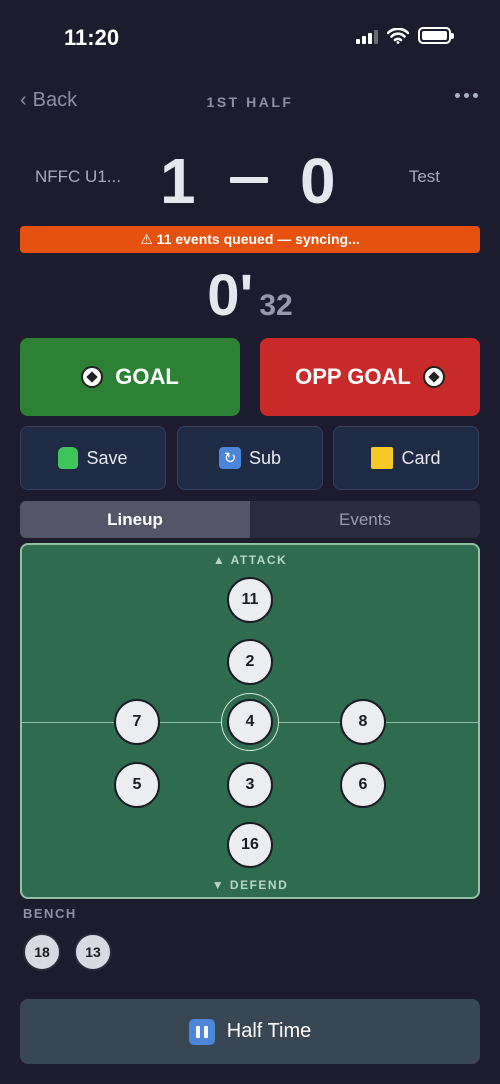  What do you see at coordinates (178, 181) in the screenshot?
I see `home-score: 1` at bounding box center [178, 181].